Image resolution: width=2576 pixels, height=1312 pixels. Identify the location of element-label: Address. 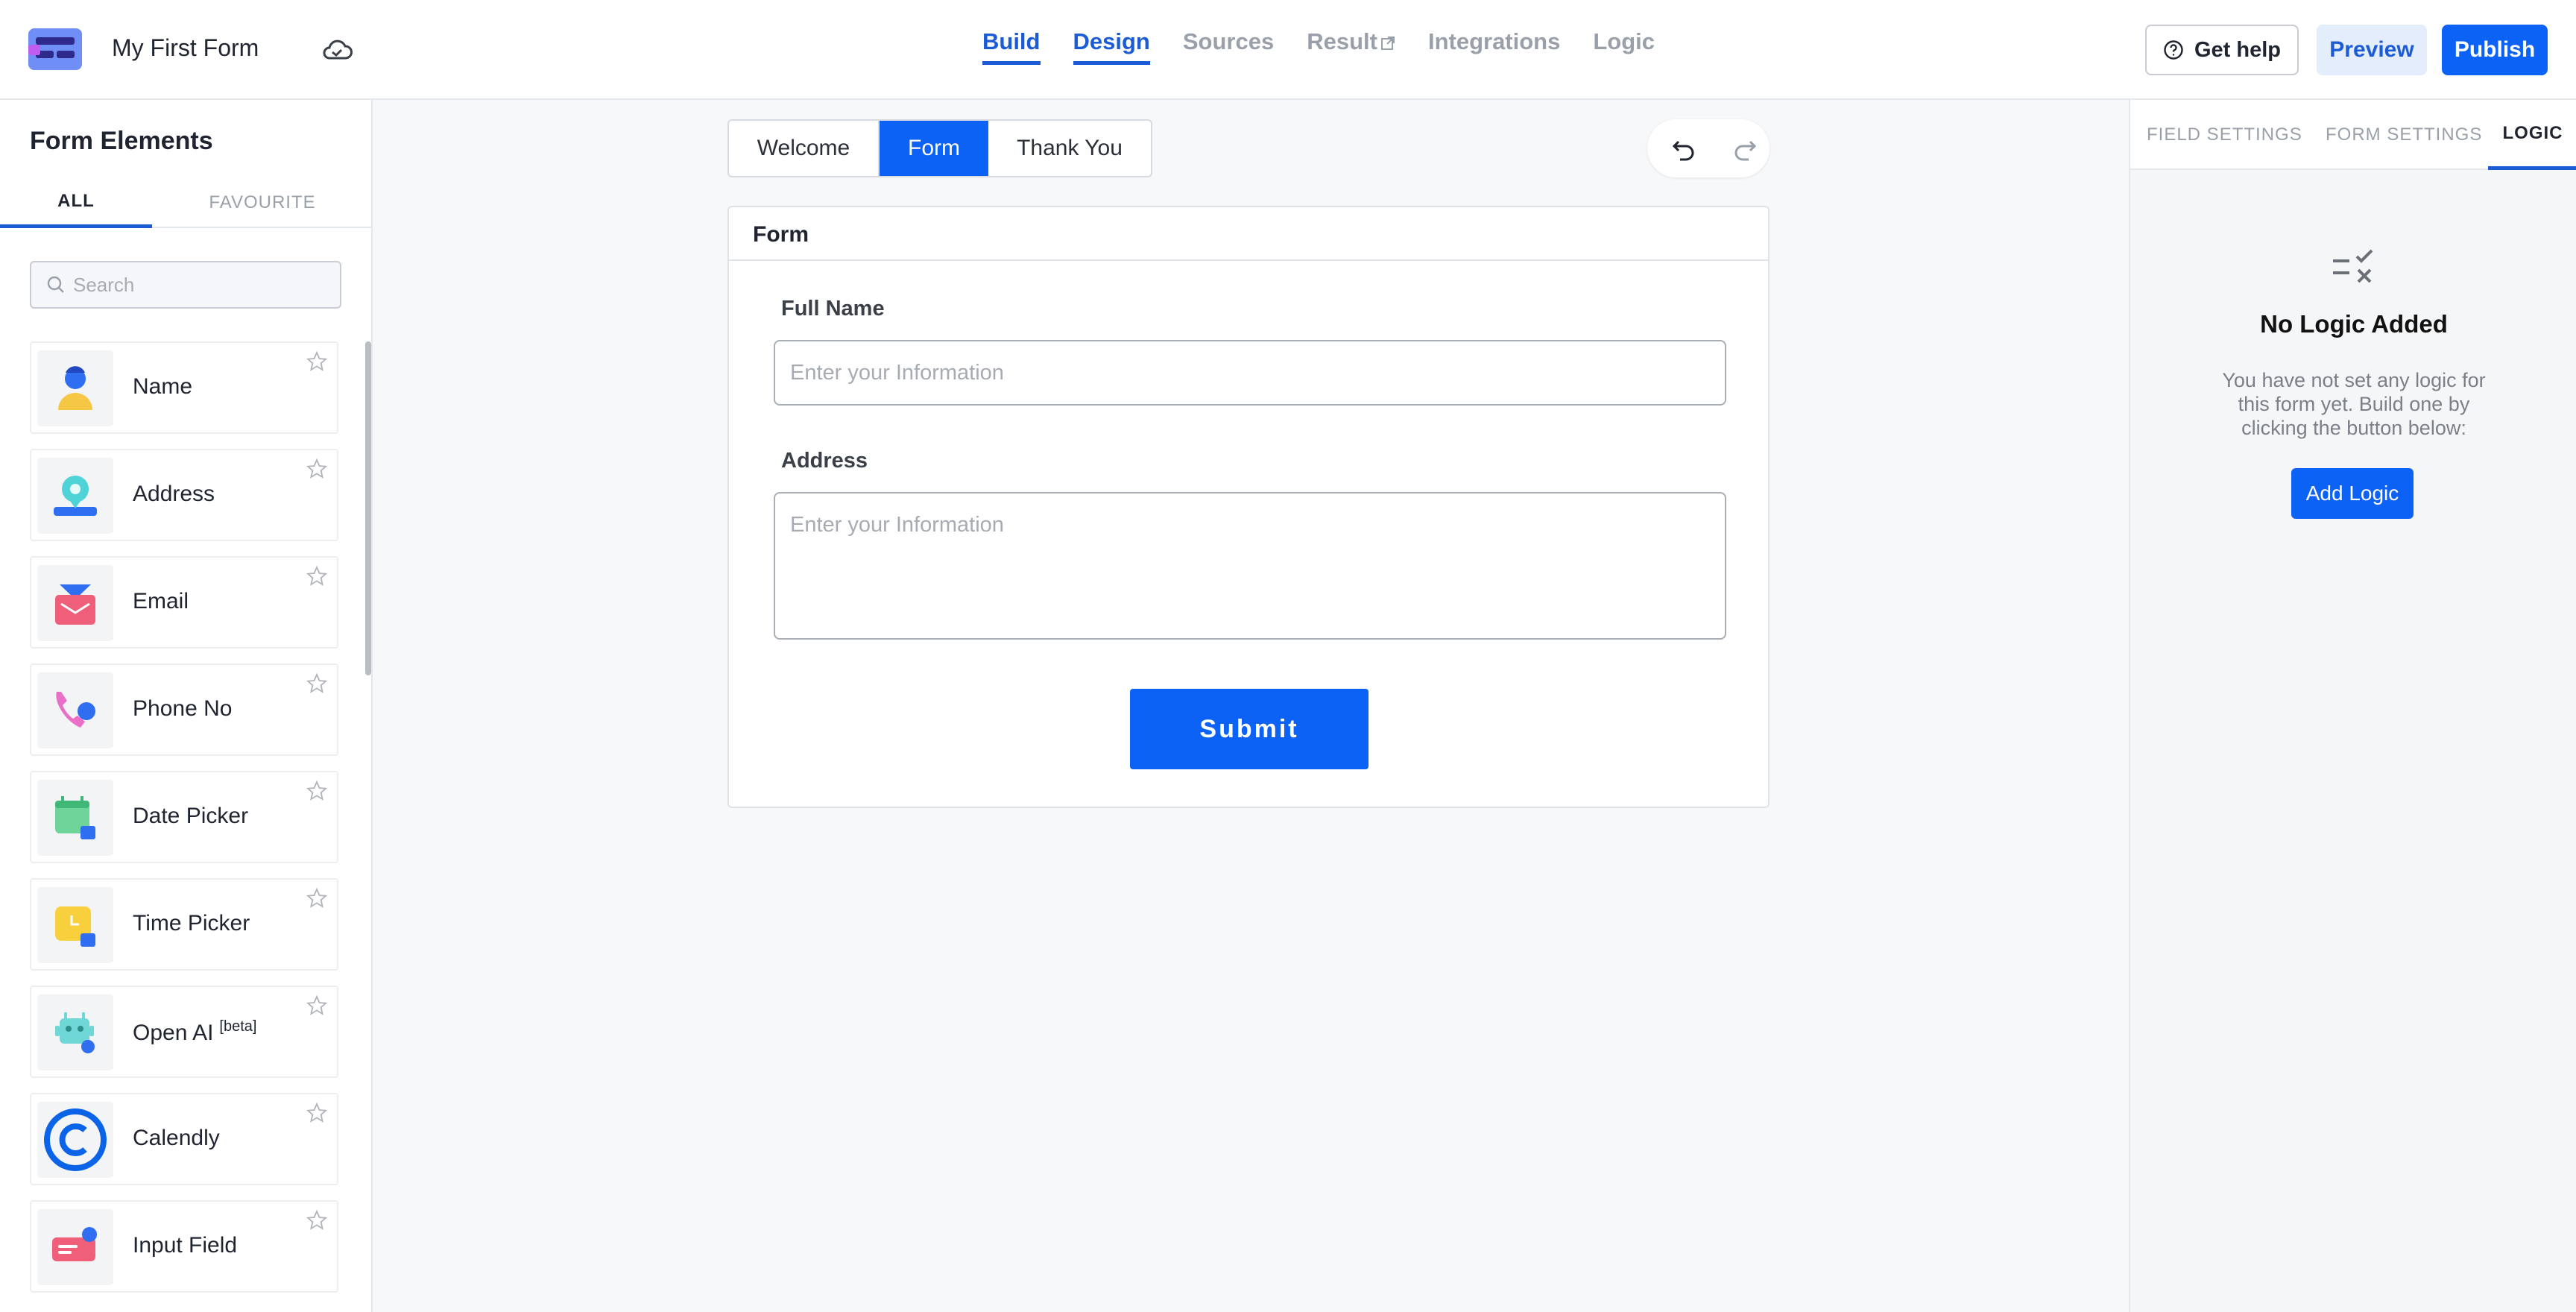
(174, 494).